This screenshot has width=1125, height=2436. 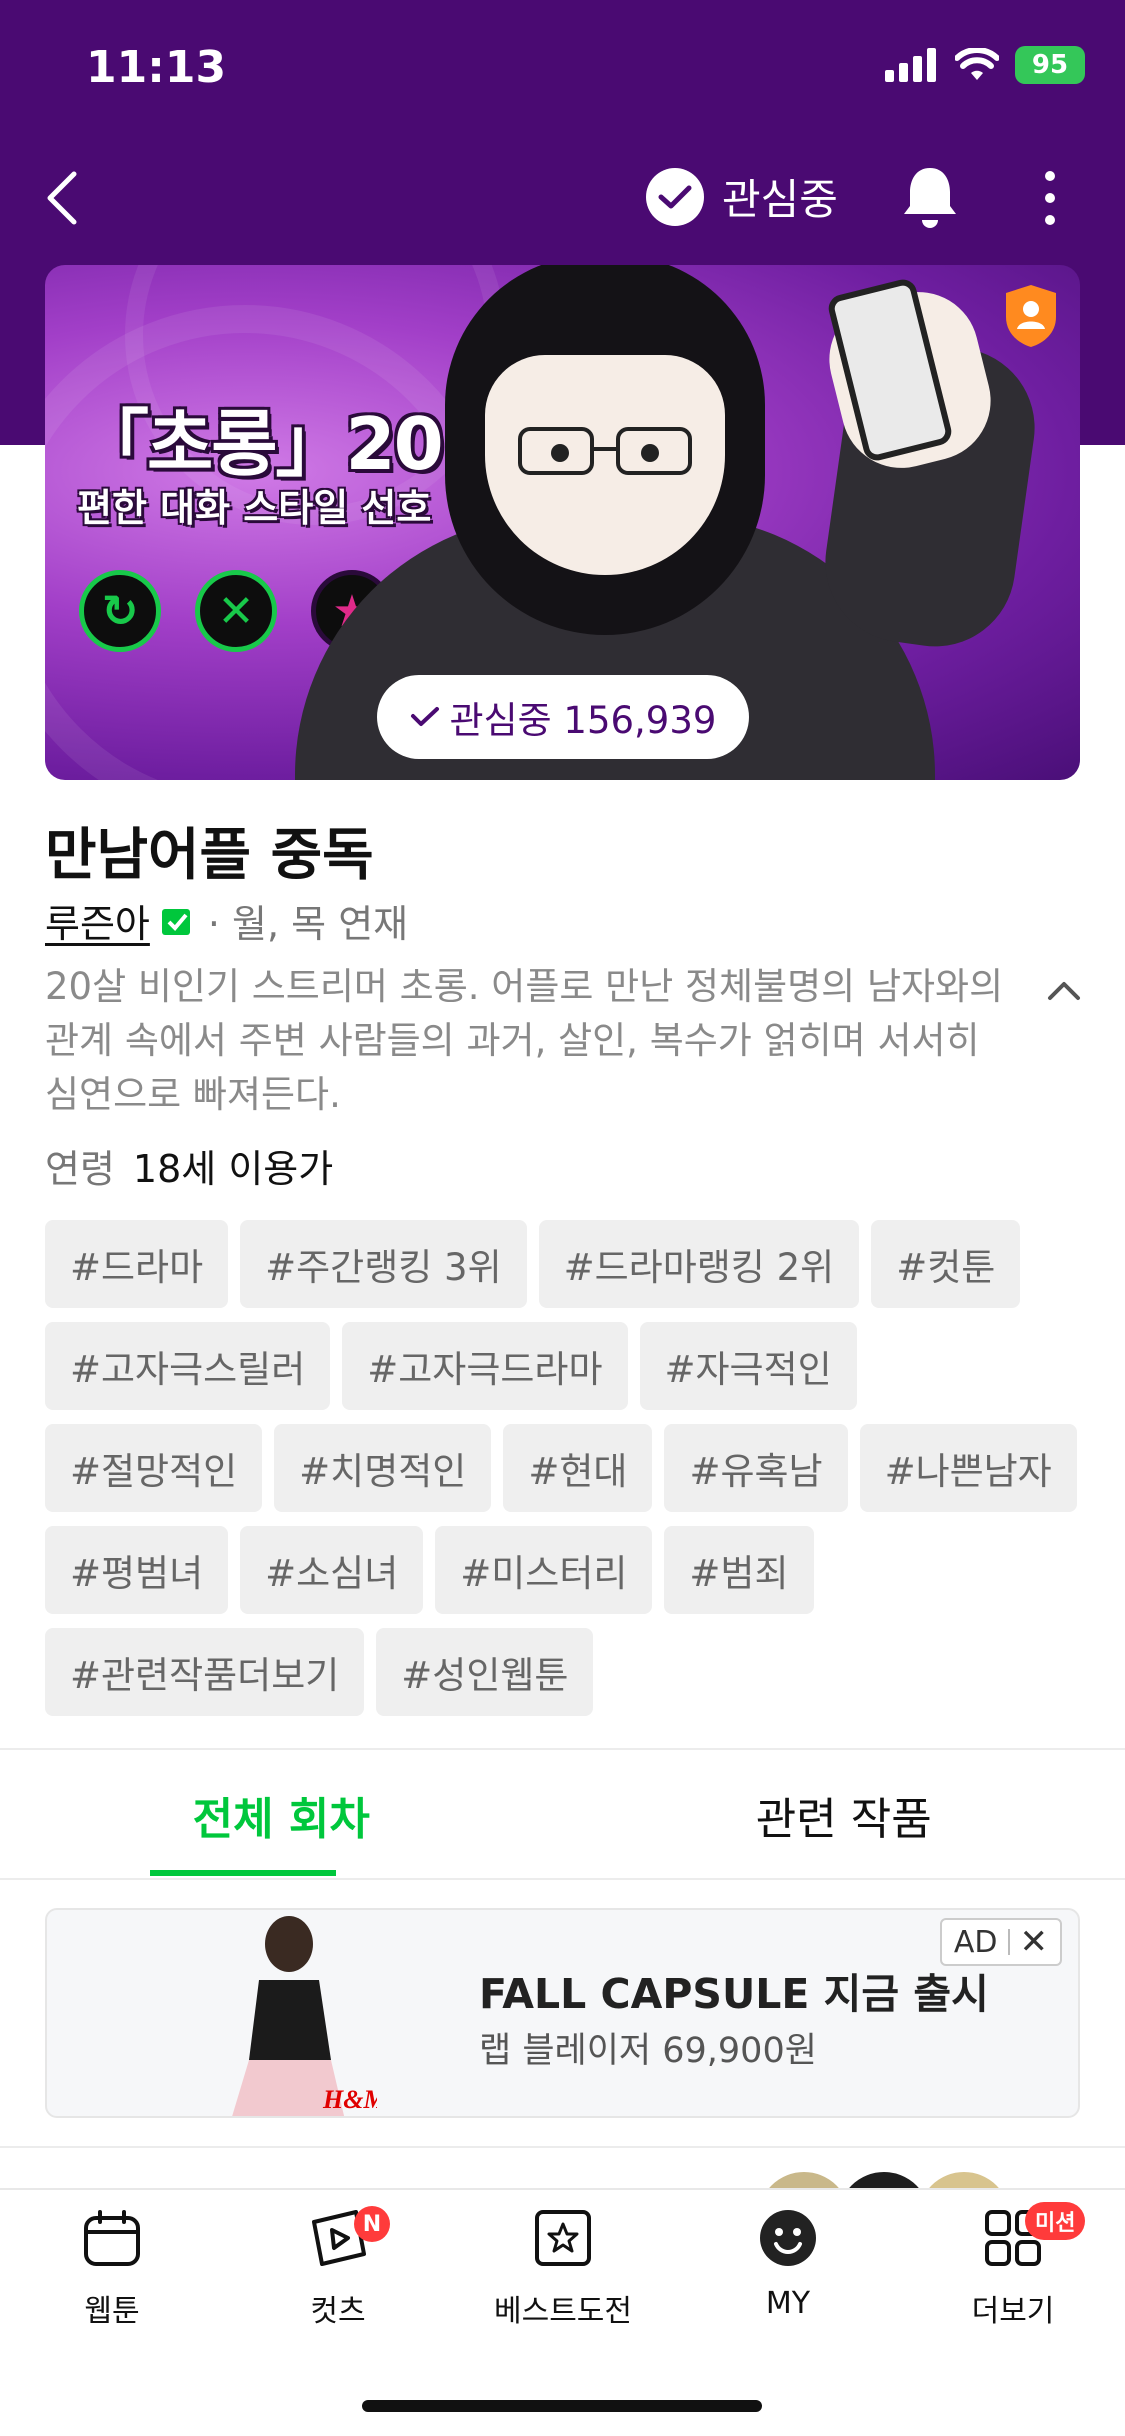 I want to click on nav-my: MY, so click(x=788, y=2264).